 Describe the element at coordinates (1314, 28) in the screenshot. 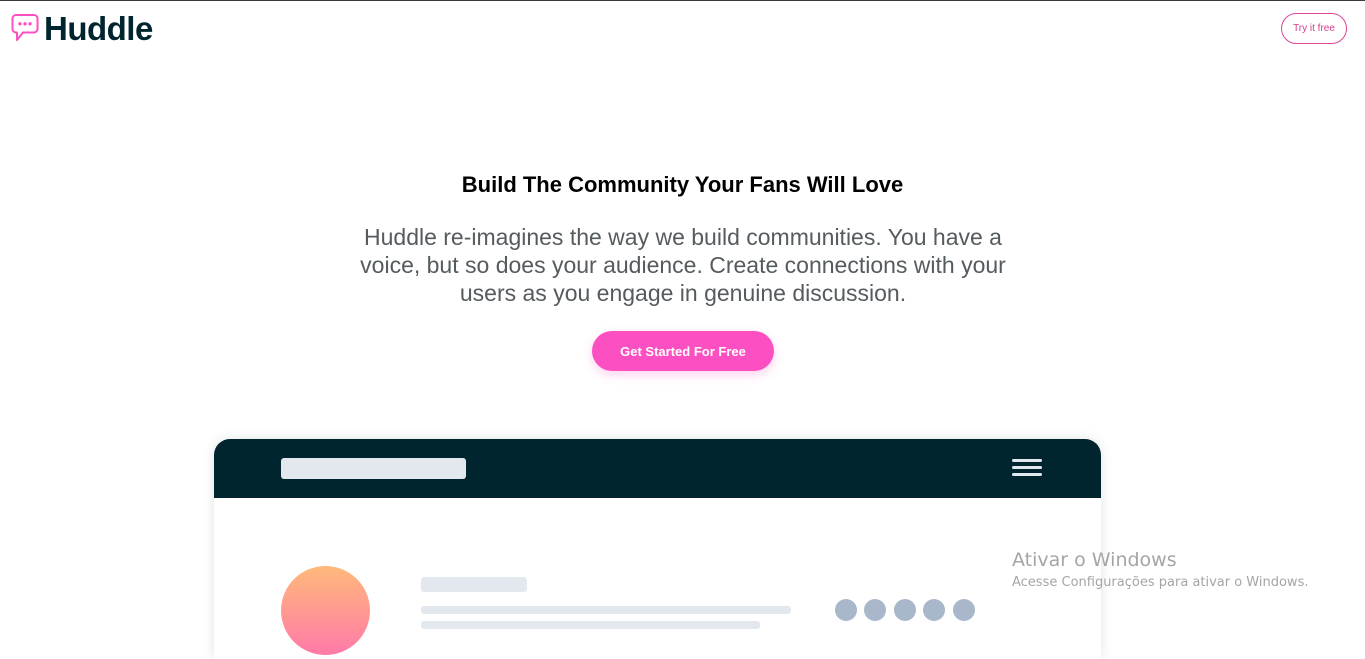

I see `try-it-free-button: Try it free` at that location.